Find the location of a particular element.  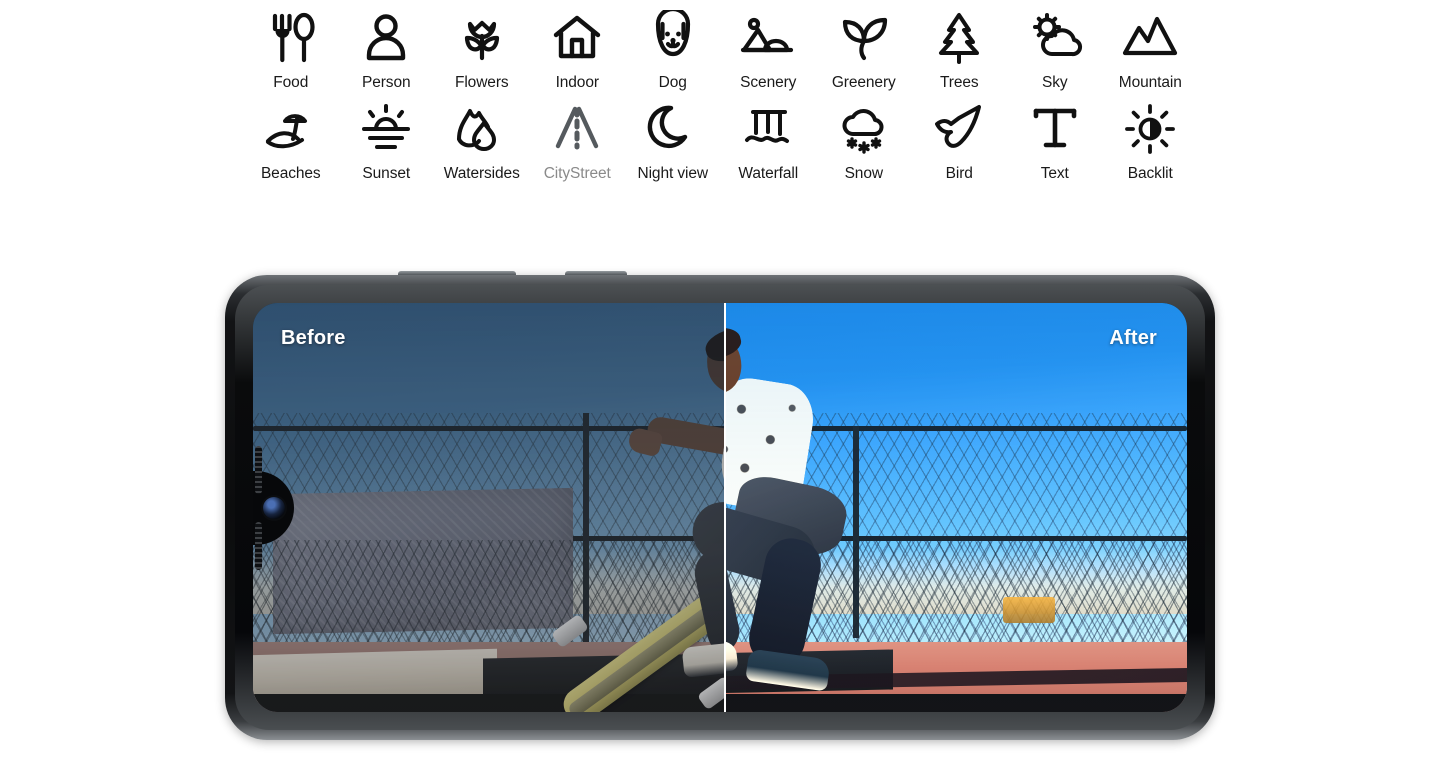

mountain-icon is located at coordinates (1150, 38).